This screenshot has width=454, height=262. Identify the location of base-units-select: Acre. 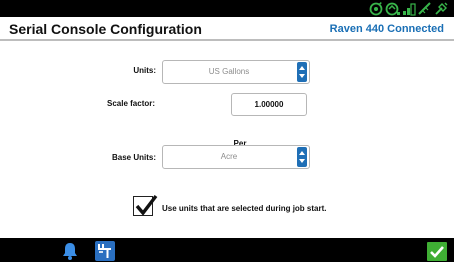
(236, 157).